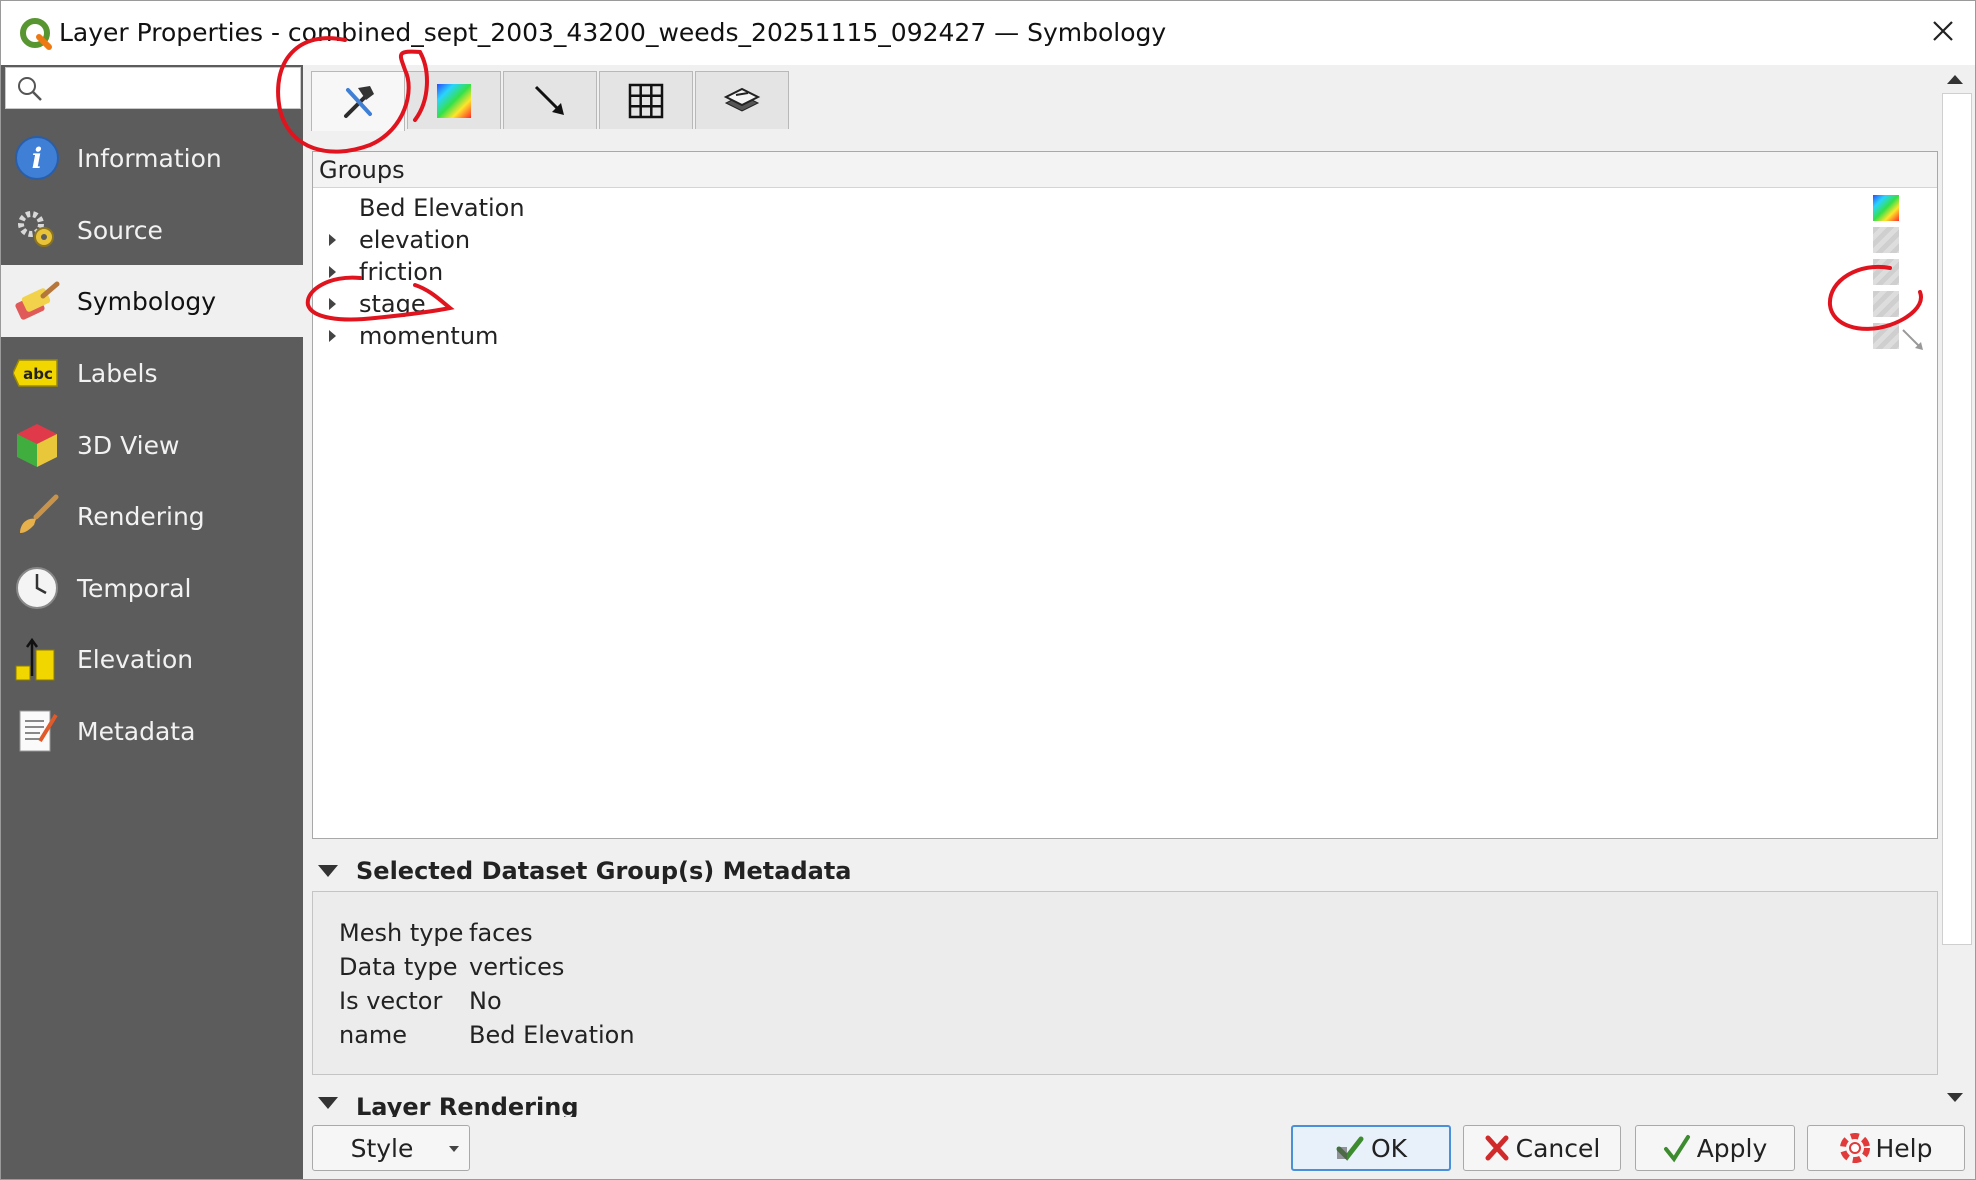  Describe the element at coordinates (134, 588) in the screenshot. I see `sidebar-item-label: Temporal` at that location.